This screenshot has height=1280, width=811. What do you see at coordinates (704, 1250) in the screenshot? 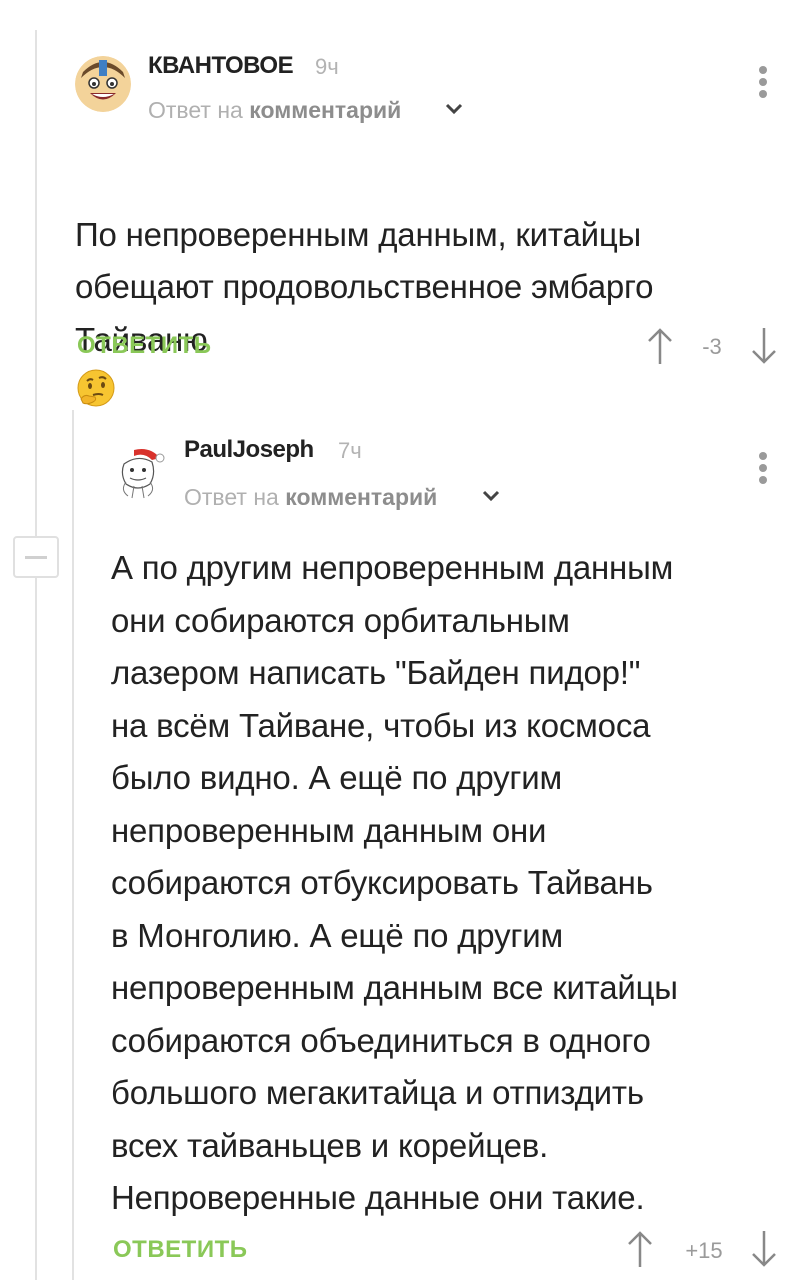
I see `comment-rating: +15` at bounding box center [704, 1250].